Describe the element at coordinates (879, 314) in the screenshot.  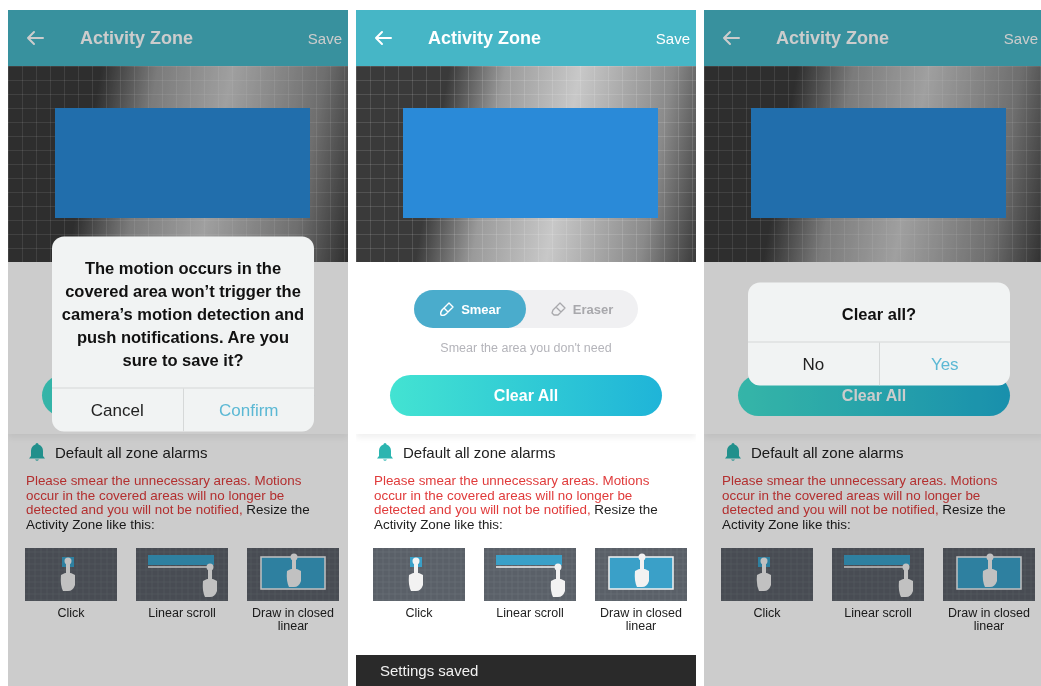
I see `dialog-message: Clear all?` at that location.